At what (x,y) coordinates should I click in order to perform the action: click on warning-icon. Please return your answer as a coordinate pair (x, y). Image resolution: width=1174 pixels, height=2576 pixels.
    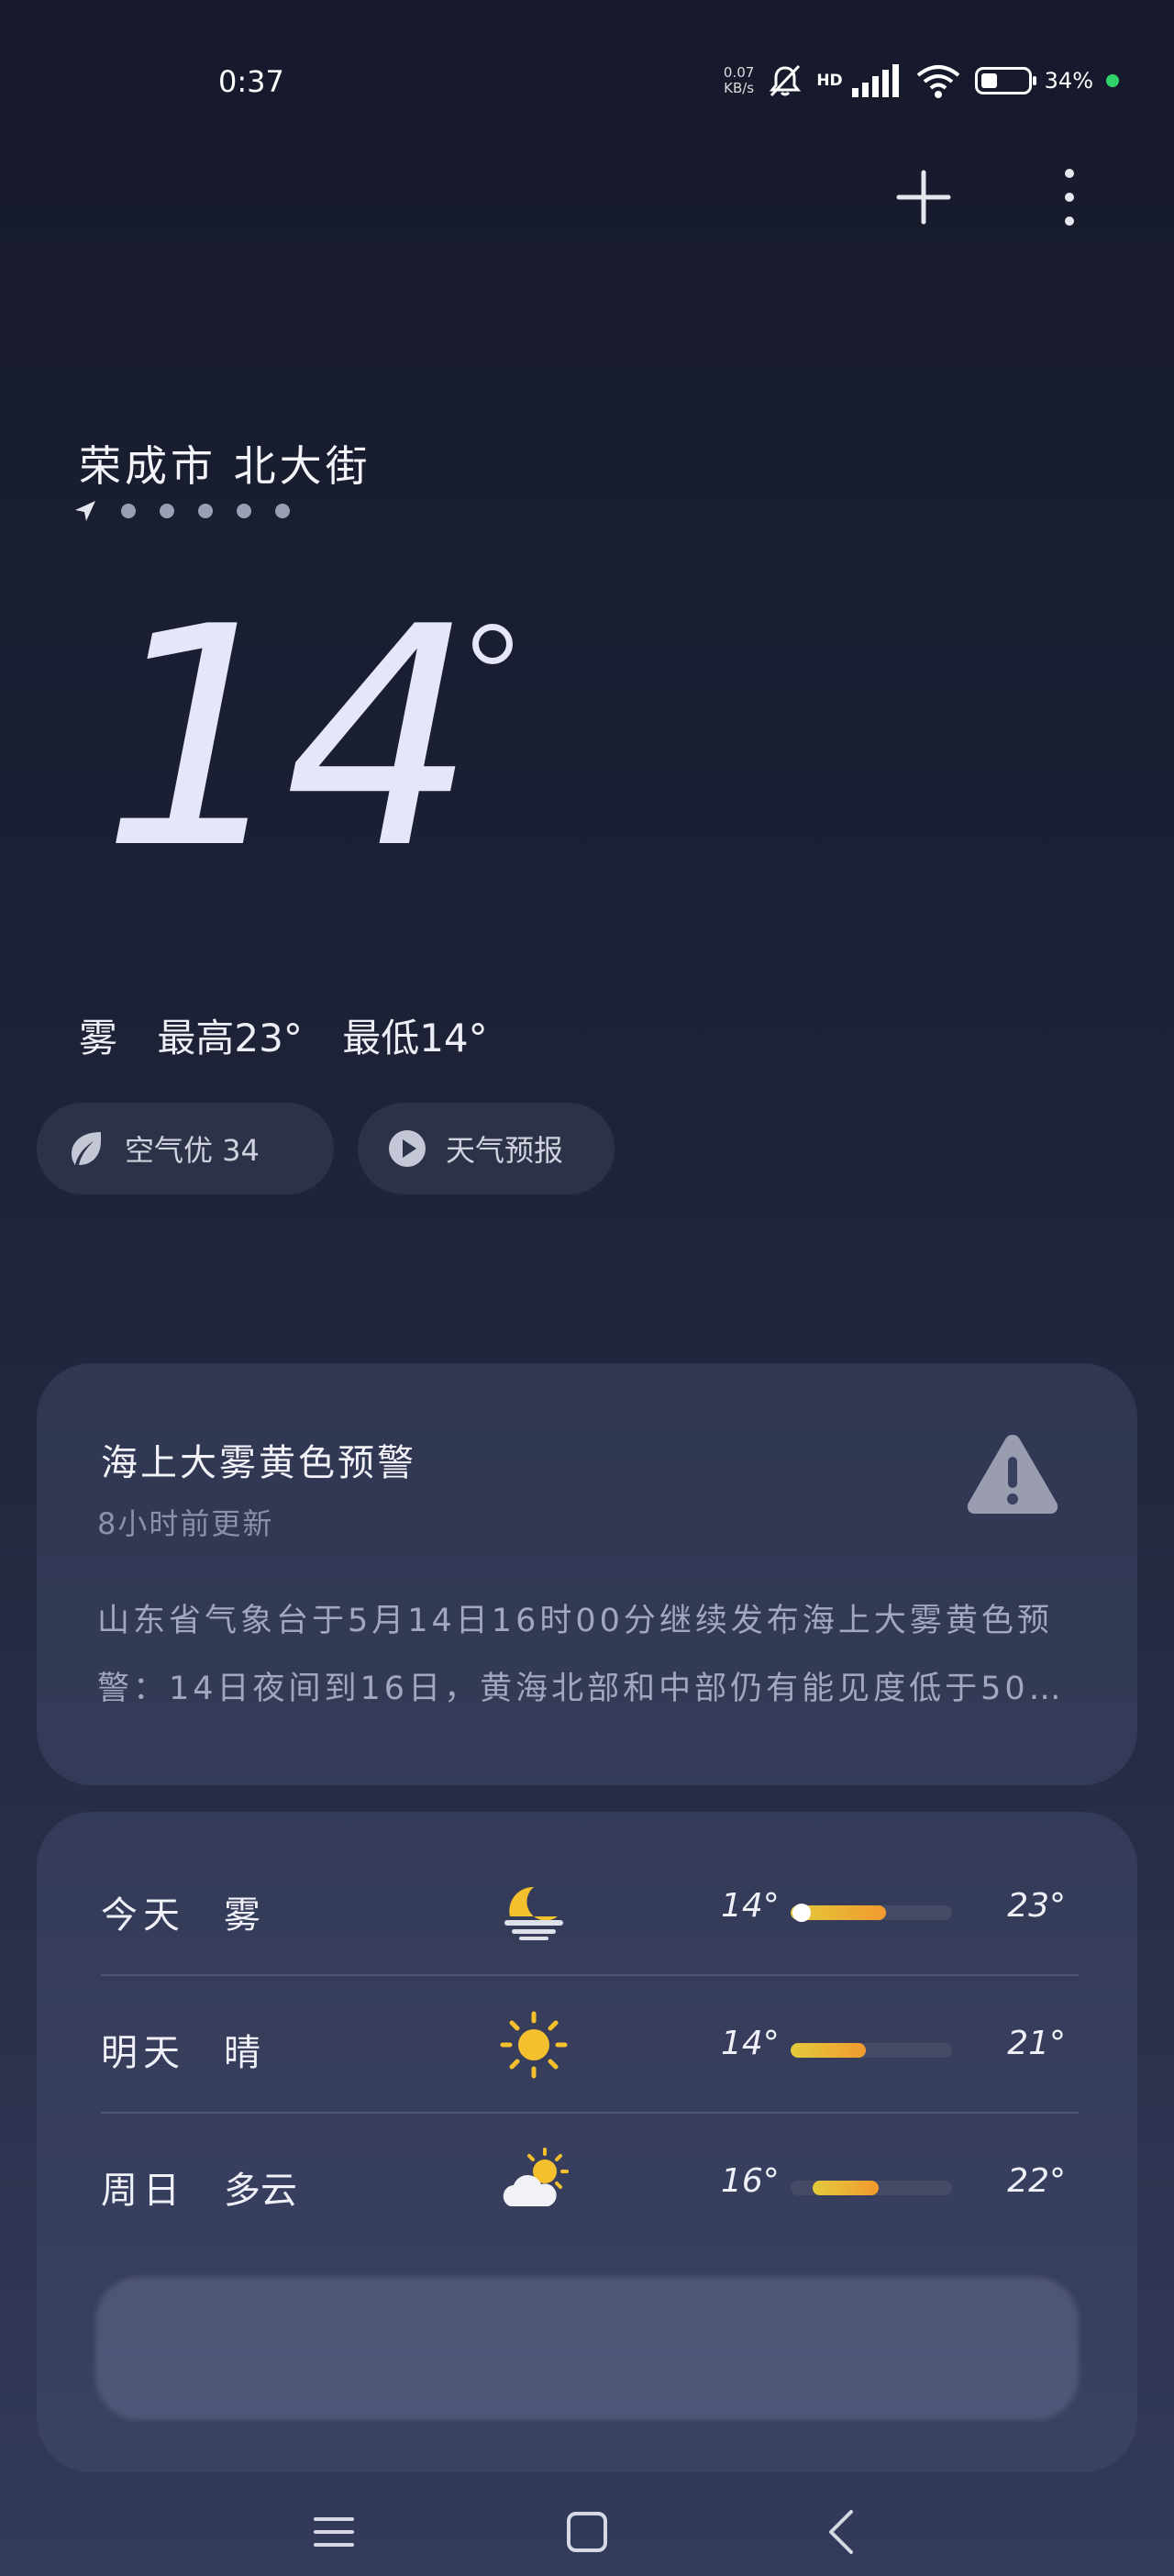
    Looking at the image, I should click on (1013, 1474).